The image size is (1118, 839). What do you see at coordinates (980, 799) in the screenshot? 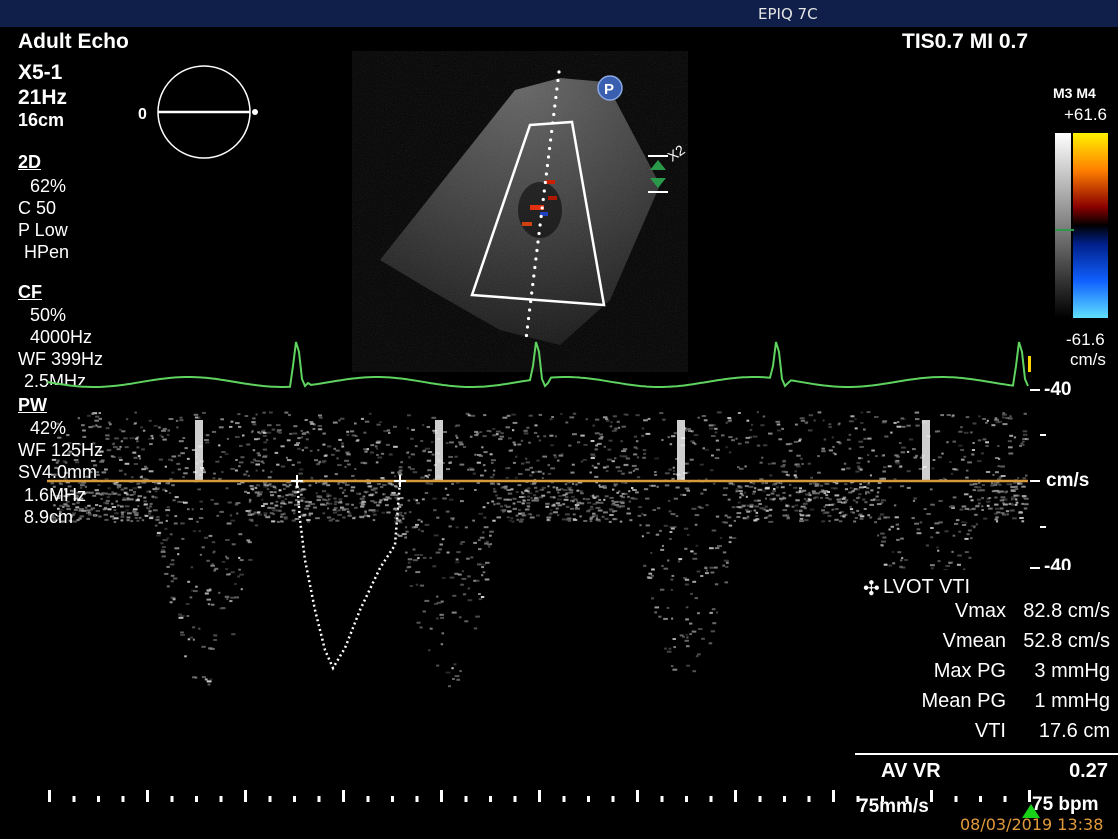
I see `time-tick` at bounding box center [980, 799].